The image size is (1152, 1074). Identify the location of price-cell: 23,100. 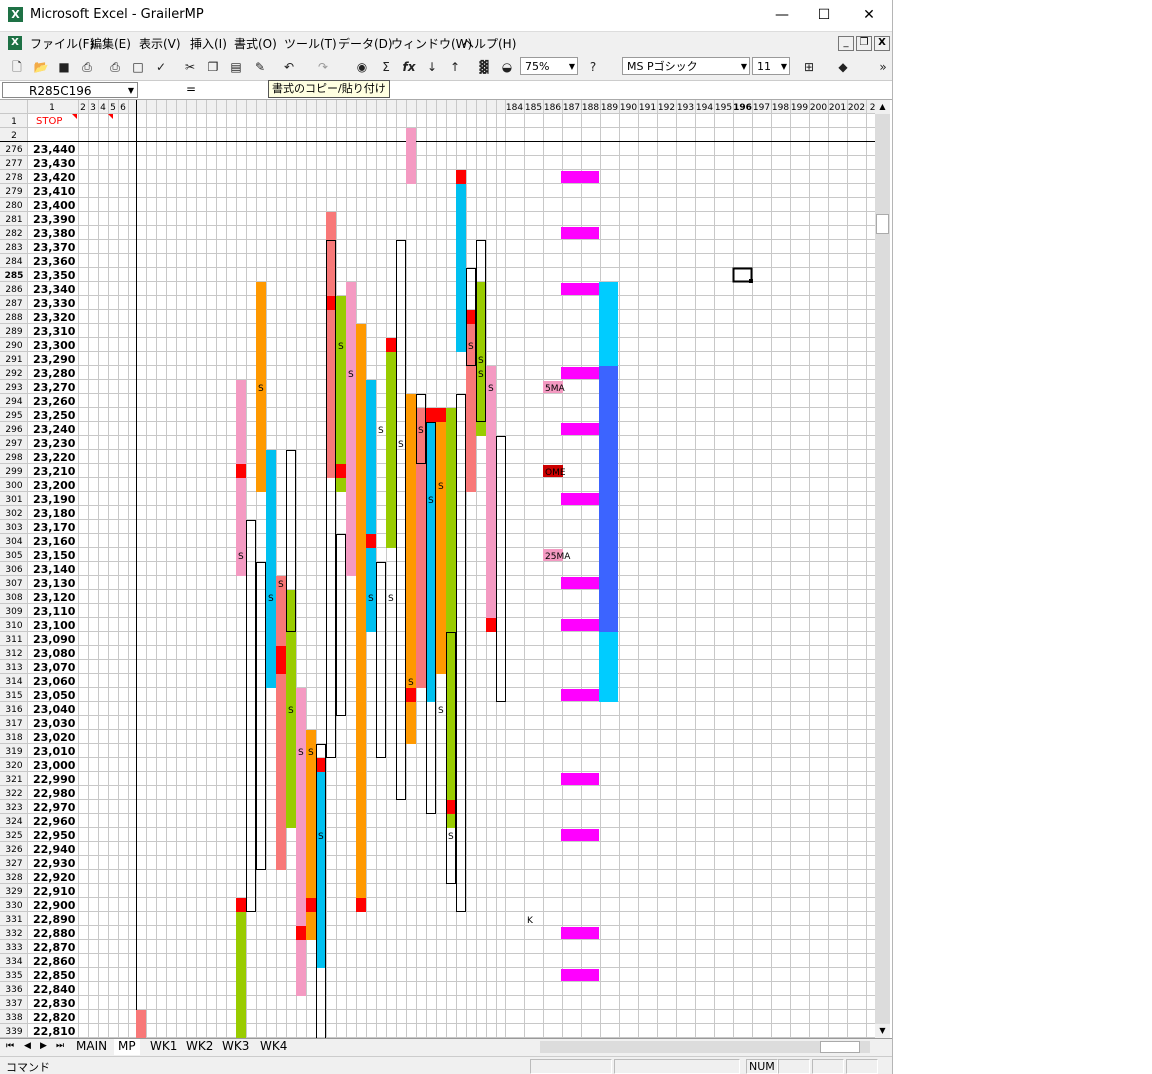
(54, 625).